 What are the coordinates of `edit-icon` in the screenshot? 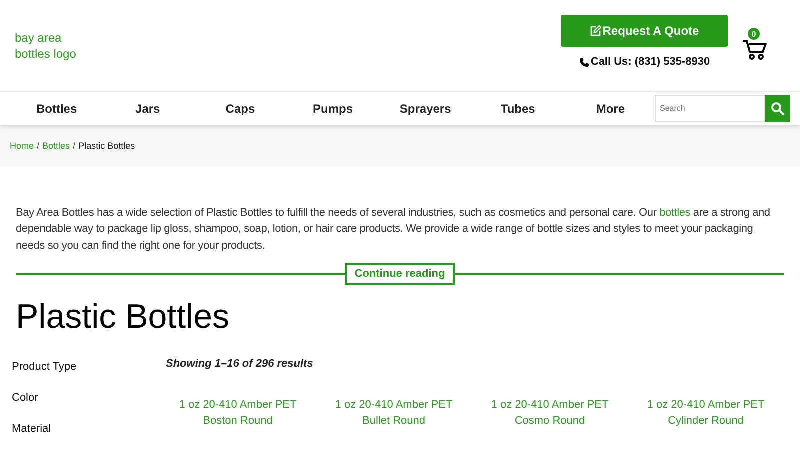 It's located at (596, 31).